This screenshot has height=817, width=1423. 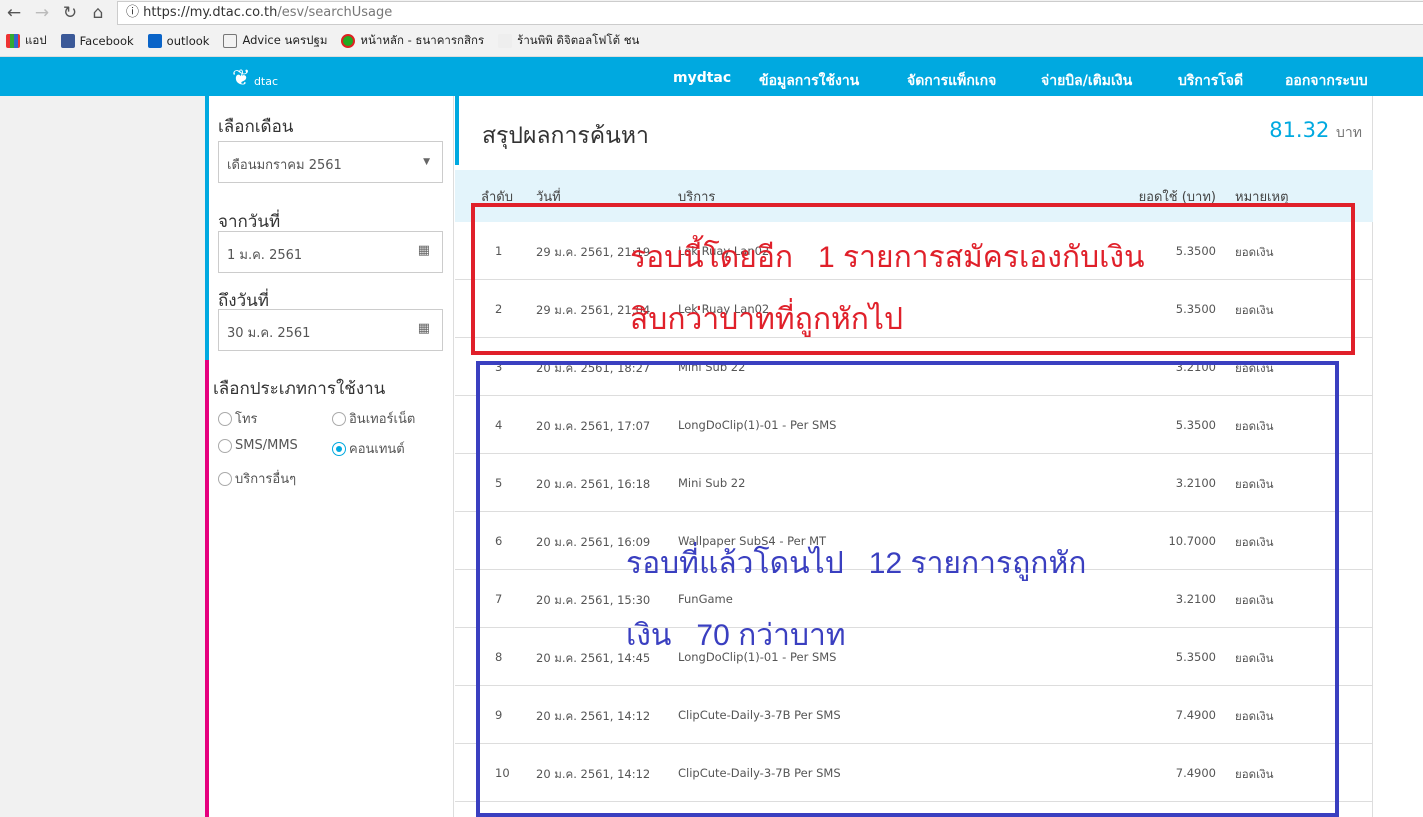 I want to click on bookmark-outlook: outlook, so click(x=178, y=41).